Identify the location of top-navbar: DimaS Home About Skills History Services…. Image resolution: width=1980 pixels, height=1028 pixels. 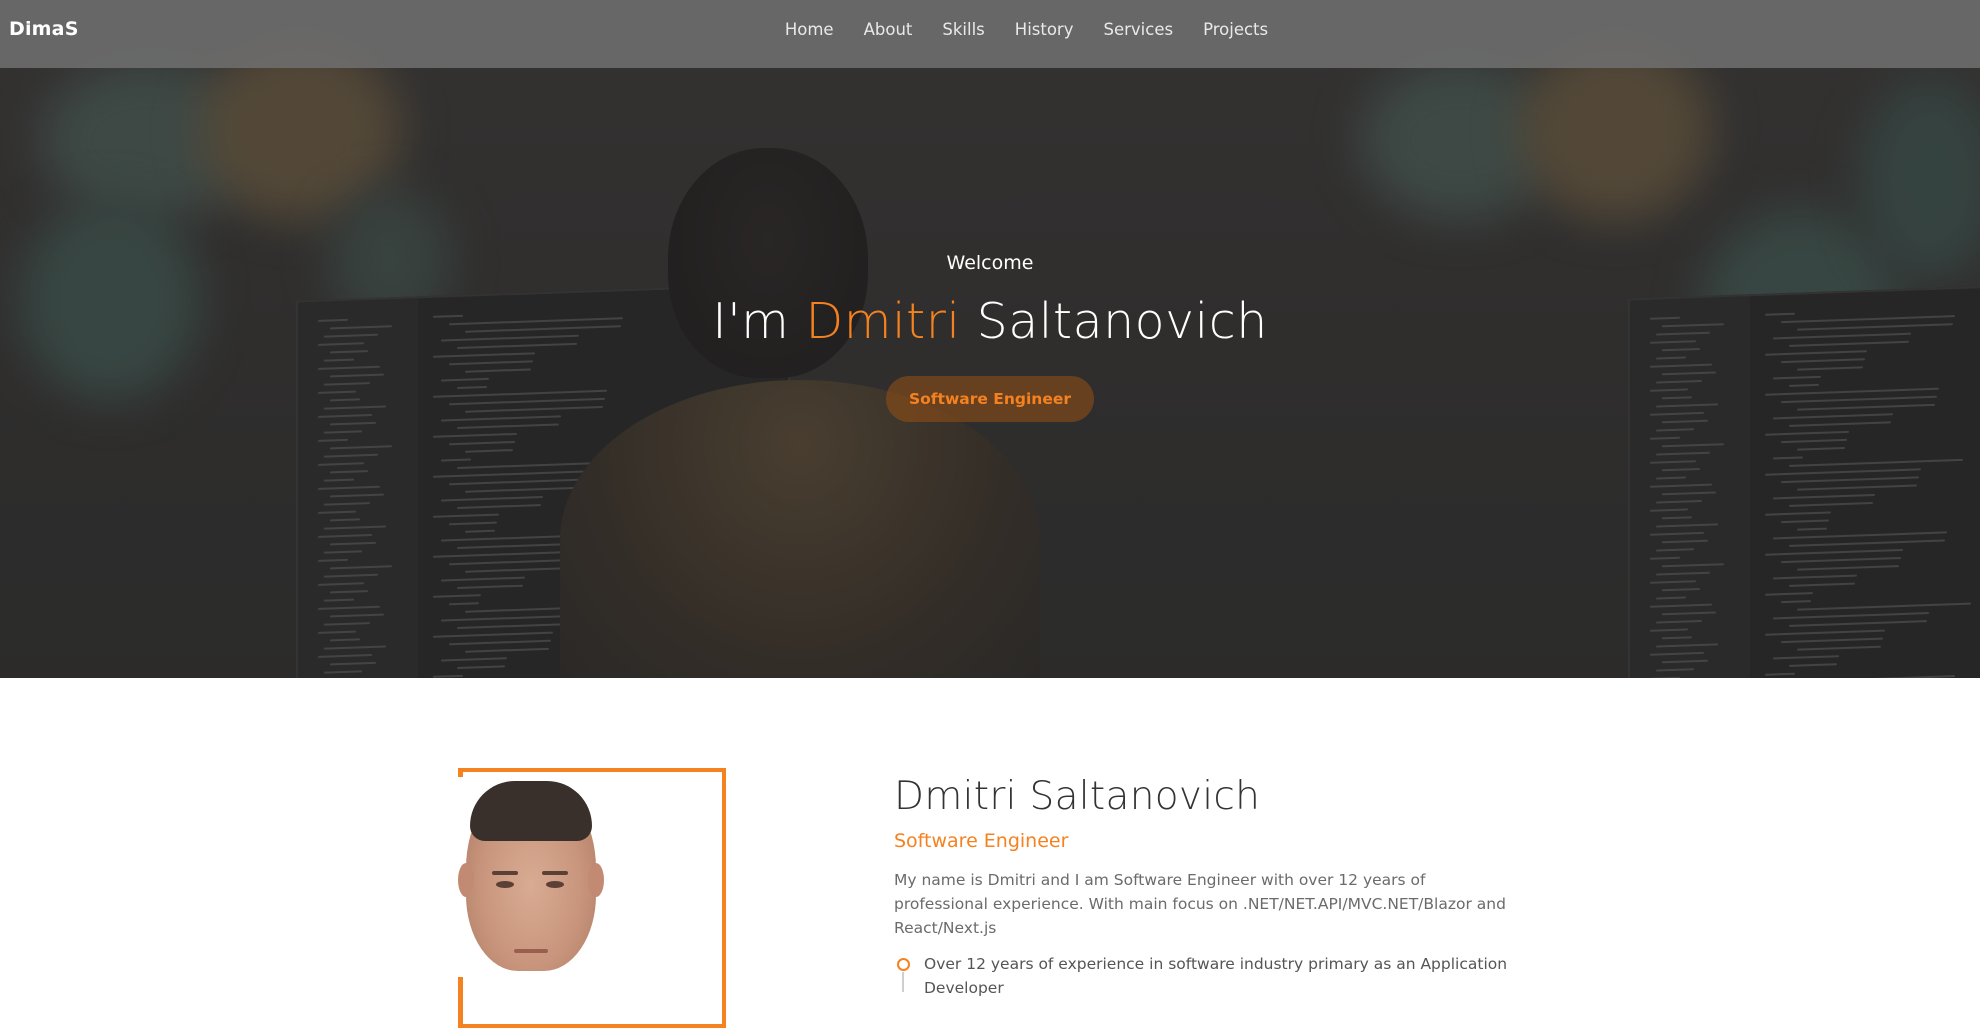
(990, 34).